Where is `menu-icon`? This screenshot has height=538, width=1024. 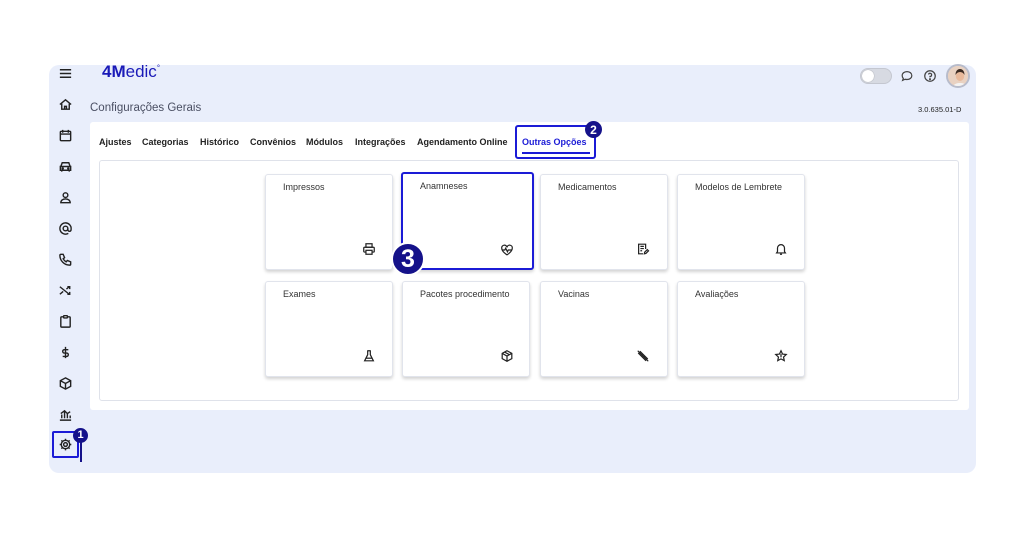
menu-icon is located at coordinates (65, 73).